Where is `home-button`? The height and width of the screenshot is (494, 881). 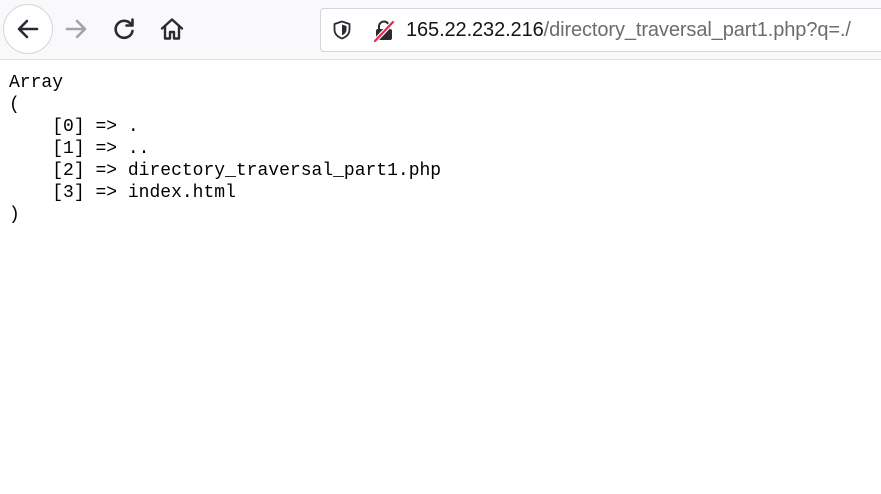
home-button is located at coordinates (172, 29).